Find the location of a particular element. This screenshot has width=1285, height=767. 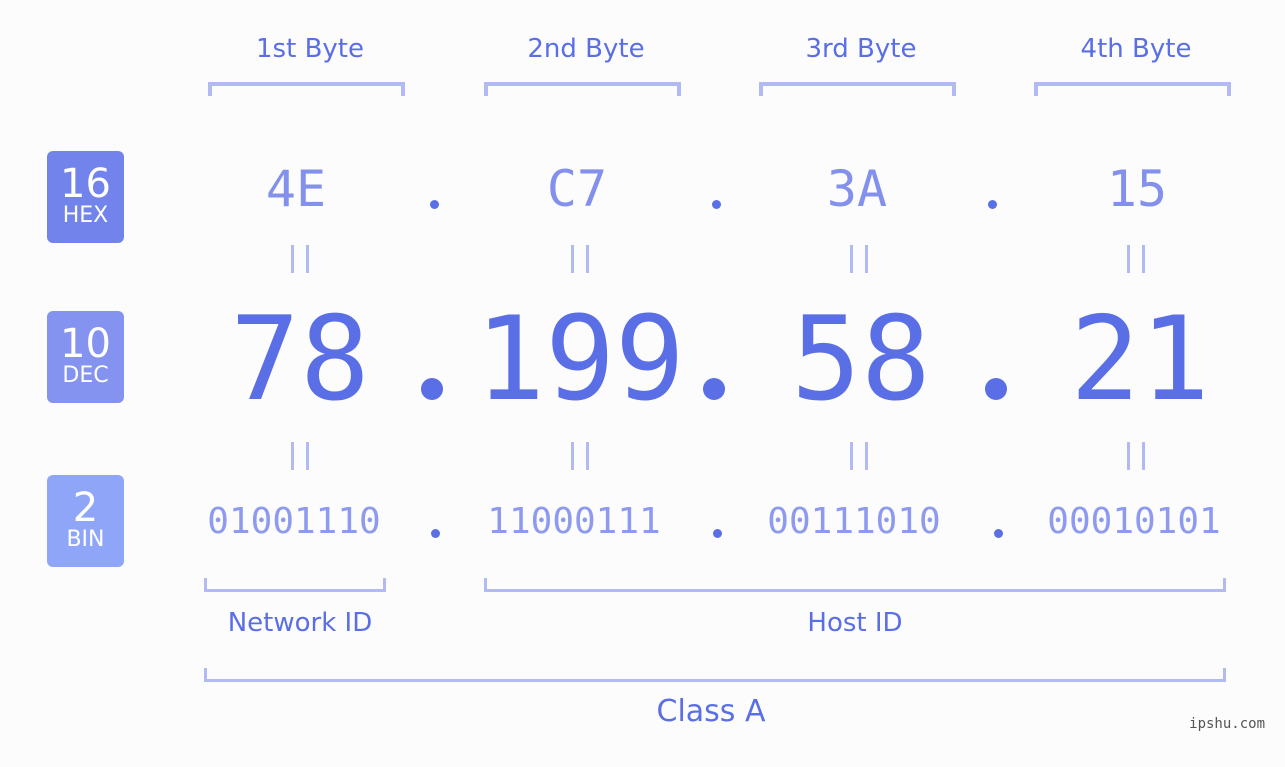

dec-byte-2: 199 is located at coordinates (580, 359).